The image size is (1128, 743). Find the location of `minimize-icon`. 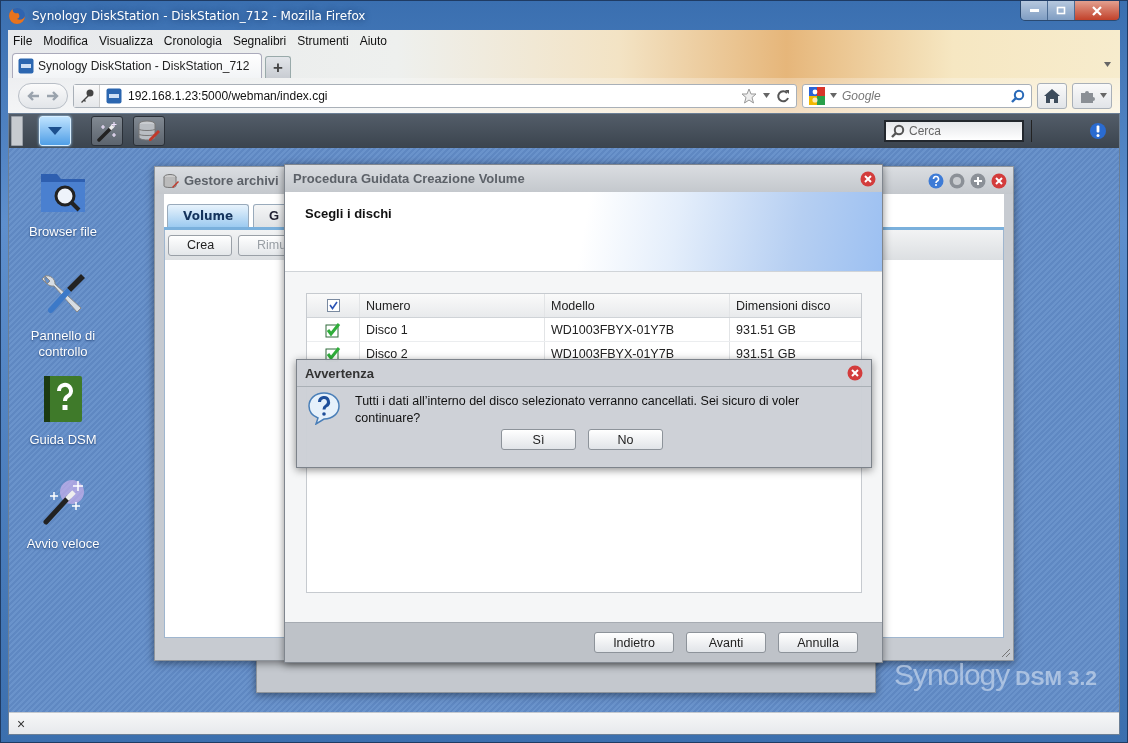

minimize-icon is located at coordinates (1034, 10).